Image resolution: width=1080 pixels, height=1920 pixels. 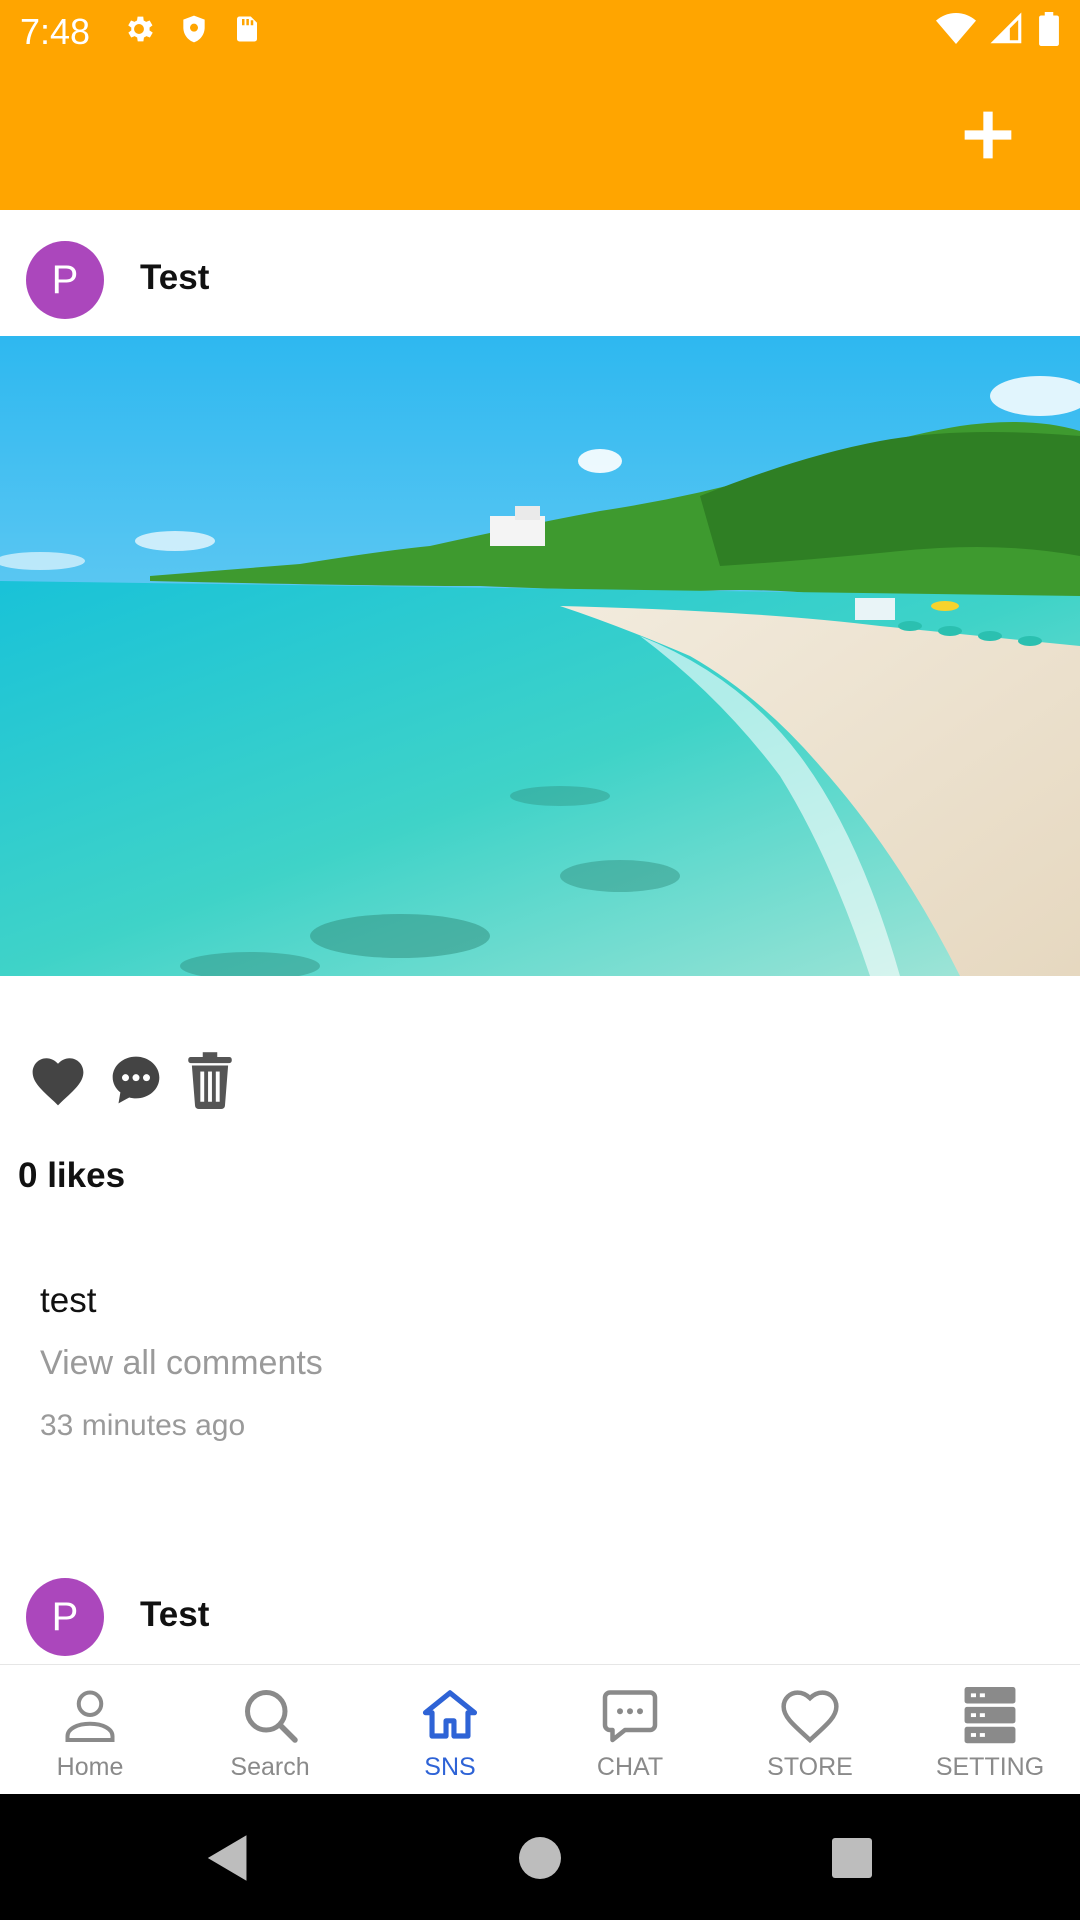 What do you see at coordinates (630, 1715) in the screenshot?
I see `chat-icon` at bounding box center [630, 1715].